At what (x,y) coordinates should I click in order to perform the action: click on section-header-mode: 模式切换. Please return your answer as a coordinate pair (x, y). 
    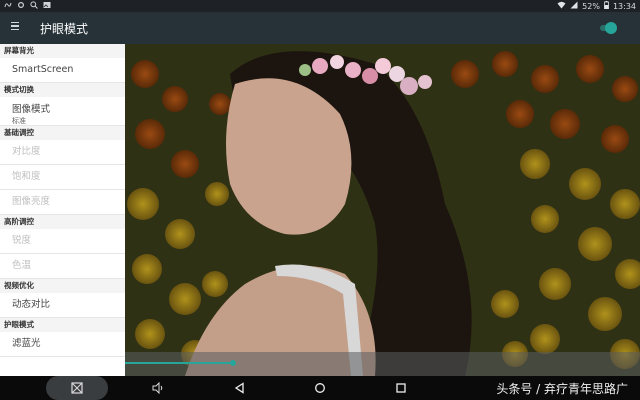
    Looking at the image, I should click on (62, 90).